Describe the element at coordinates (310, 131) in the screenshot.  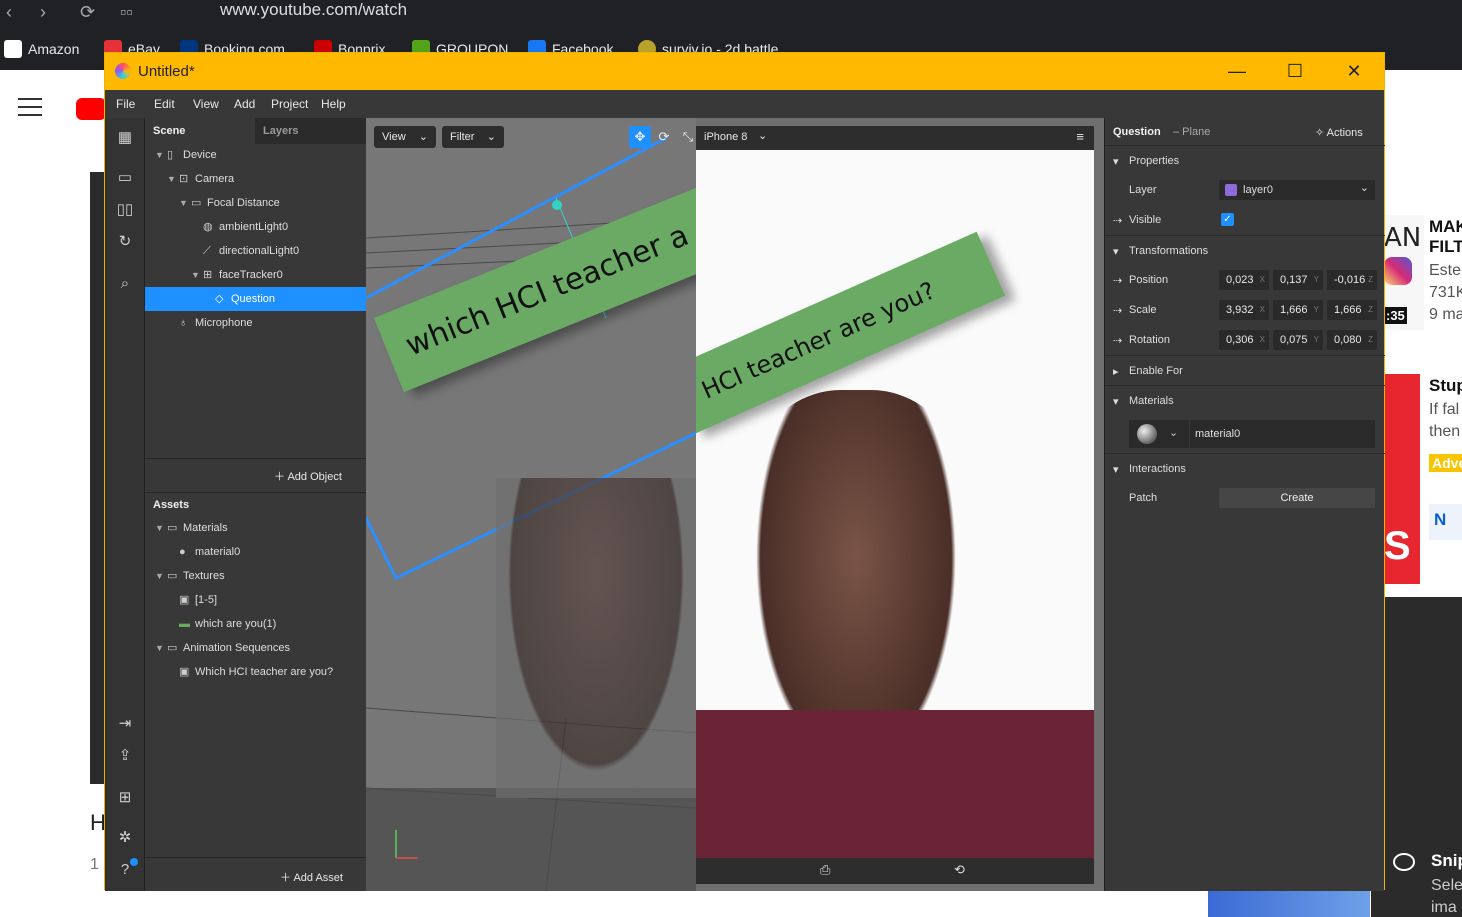
I see `tab-layers: Layers` at that location.